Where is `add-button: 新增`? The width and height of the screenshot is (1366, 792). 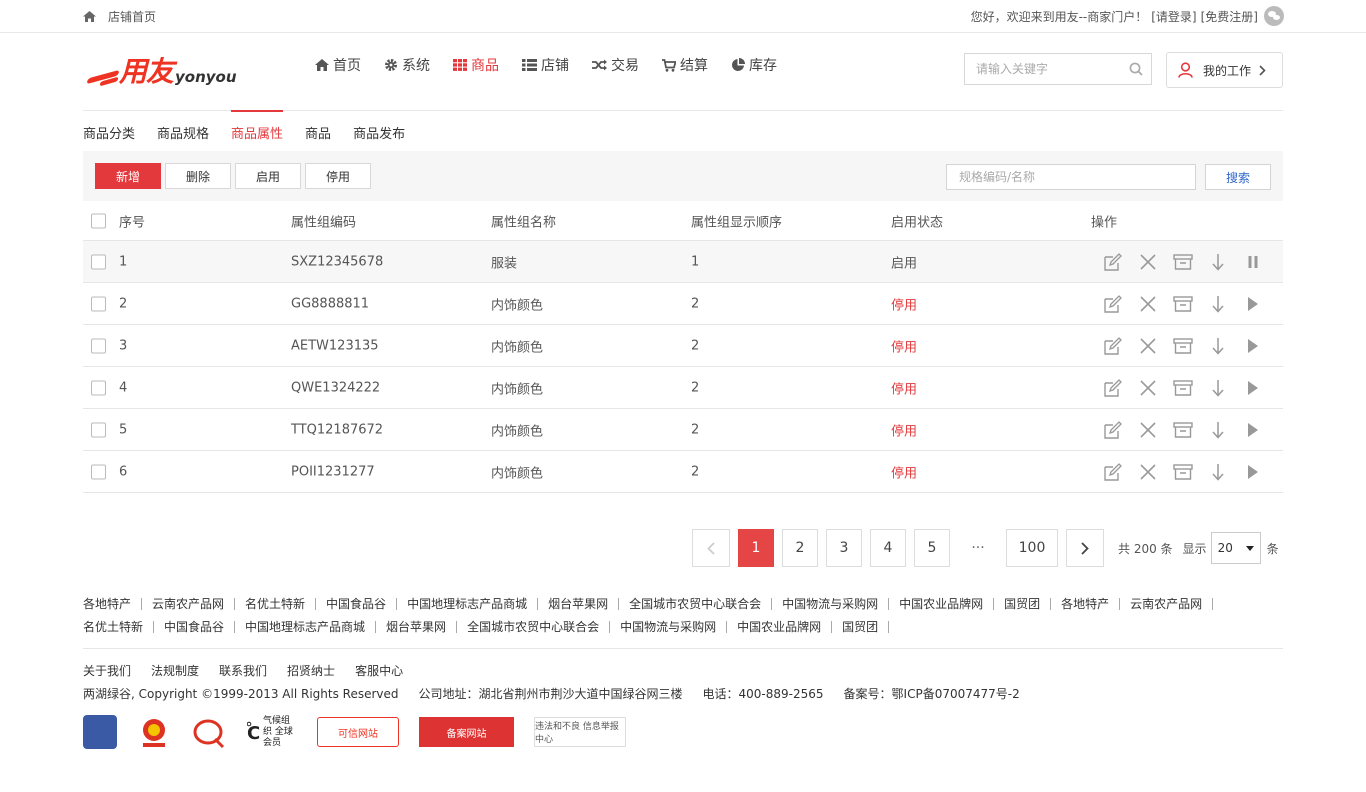 add-button: 新增 is located at coordinates (128, 176).